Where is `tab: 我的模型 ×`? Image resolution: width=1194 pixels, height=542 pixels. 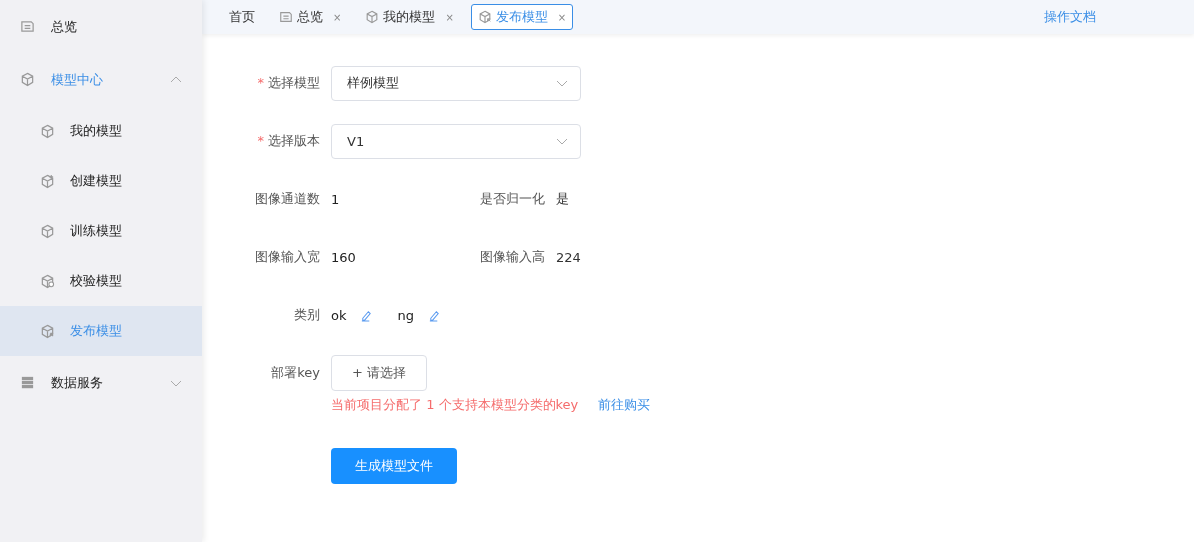 tab: 我的模型 × is located at coordinates (409, 17).